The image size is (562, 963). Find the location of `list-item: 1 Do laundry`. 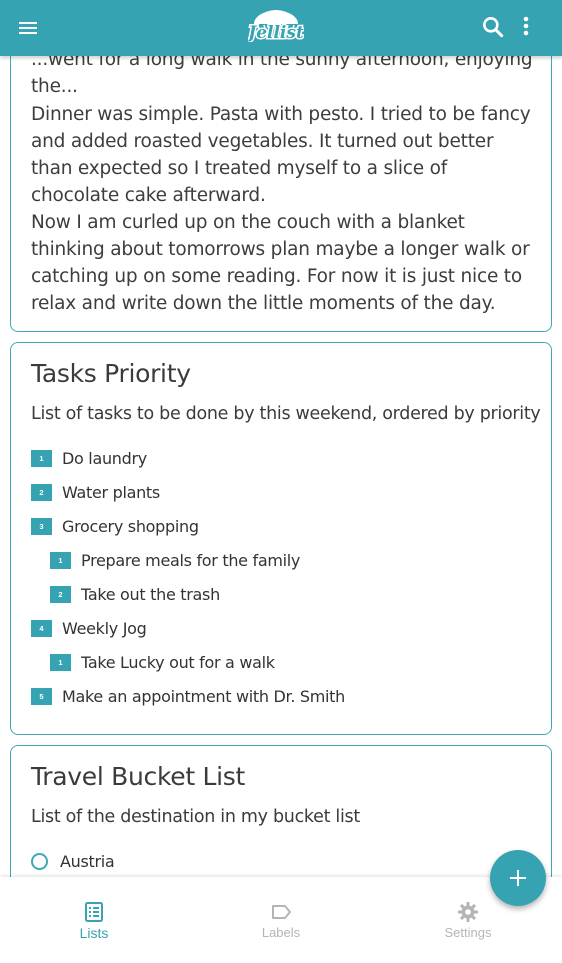

list-item: 1 Do laundry is located at coordinates (89, 458).